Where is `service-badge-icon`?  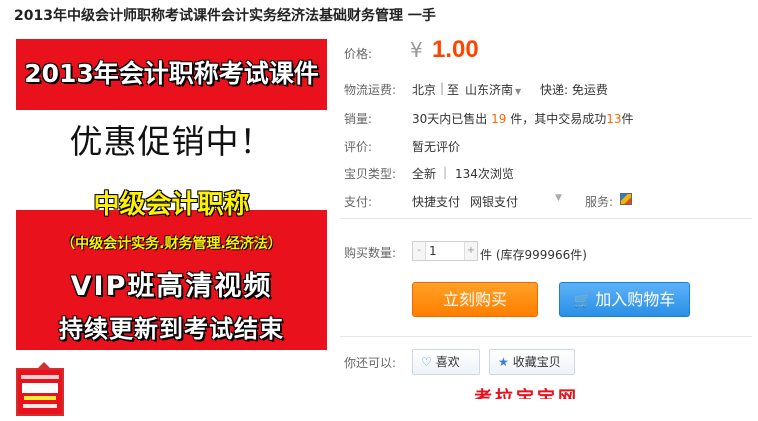 service-badge-icon is located at coordinates (626, 199).